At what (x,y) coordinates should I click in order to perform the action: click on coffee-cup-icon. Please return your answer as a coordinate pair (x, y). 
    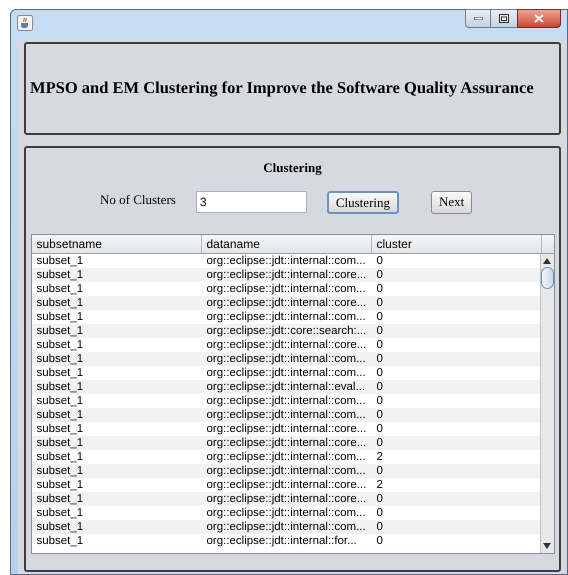
    Looking at the image, I should click on (25, 23).